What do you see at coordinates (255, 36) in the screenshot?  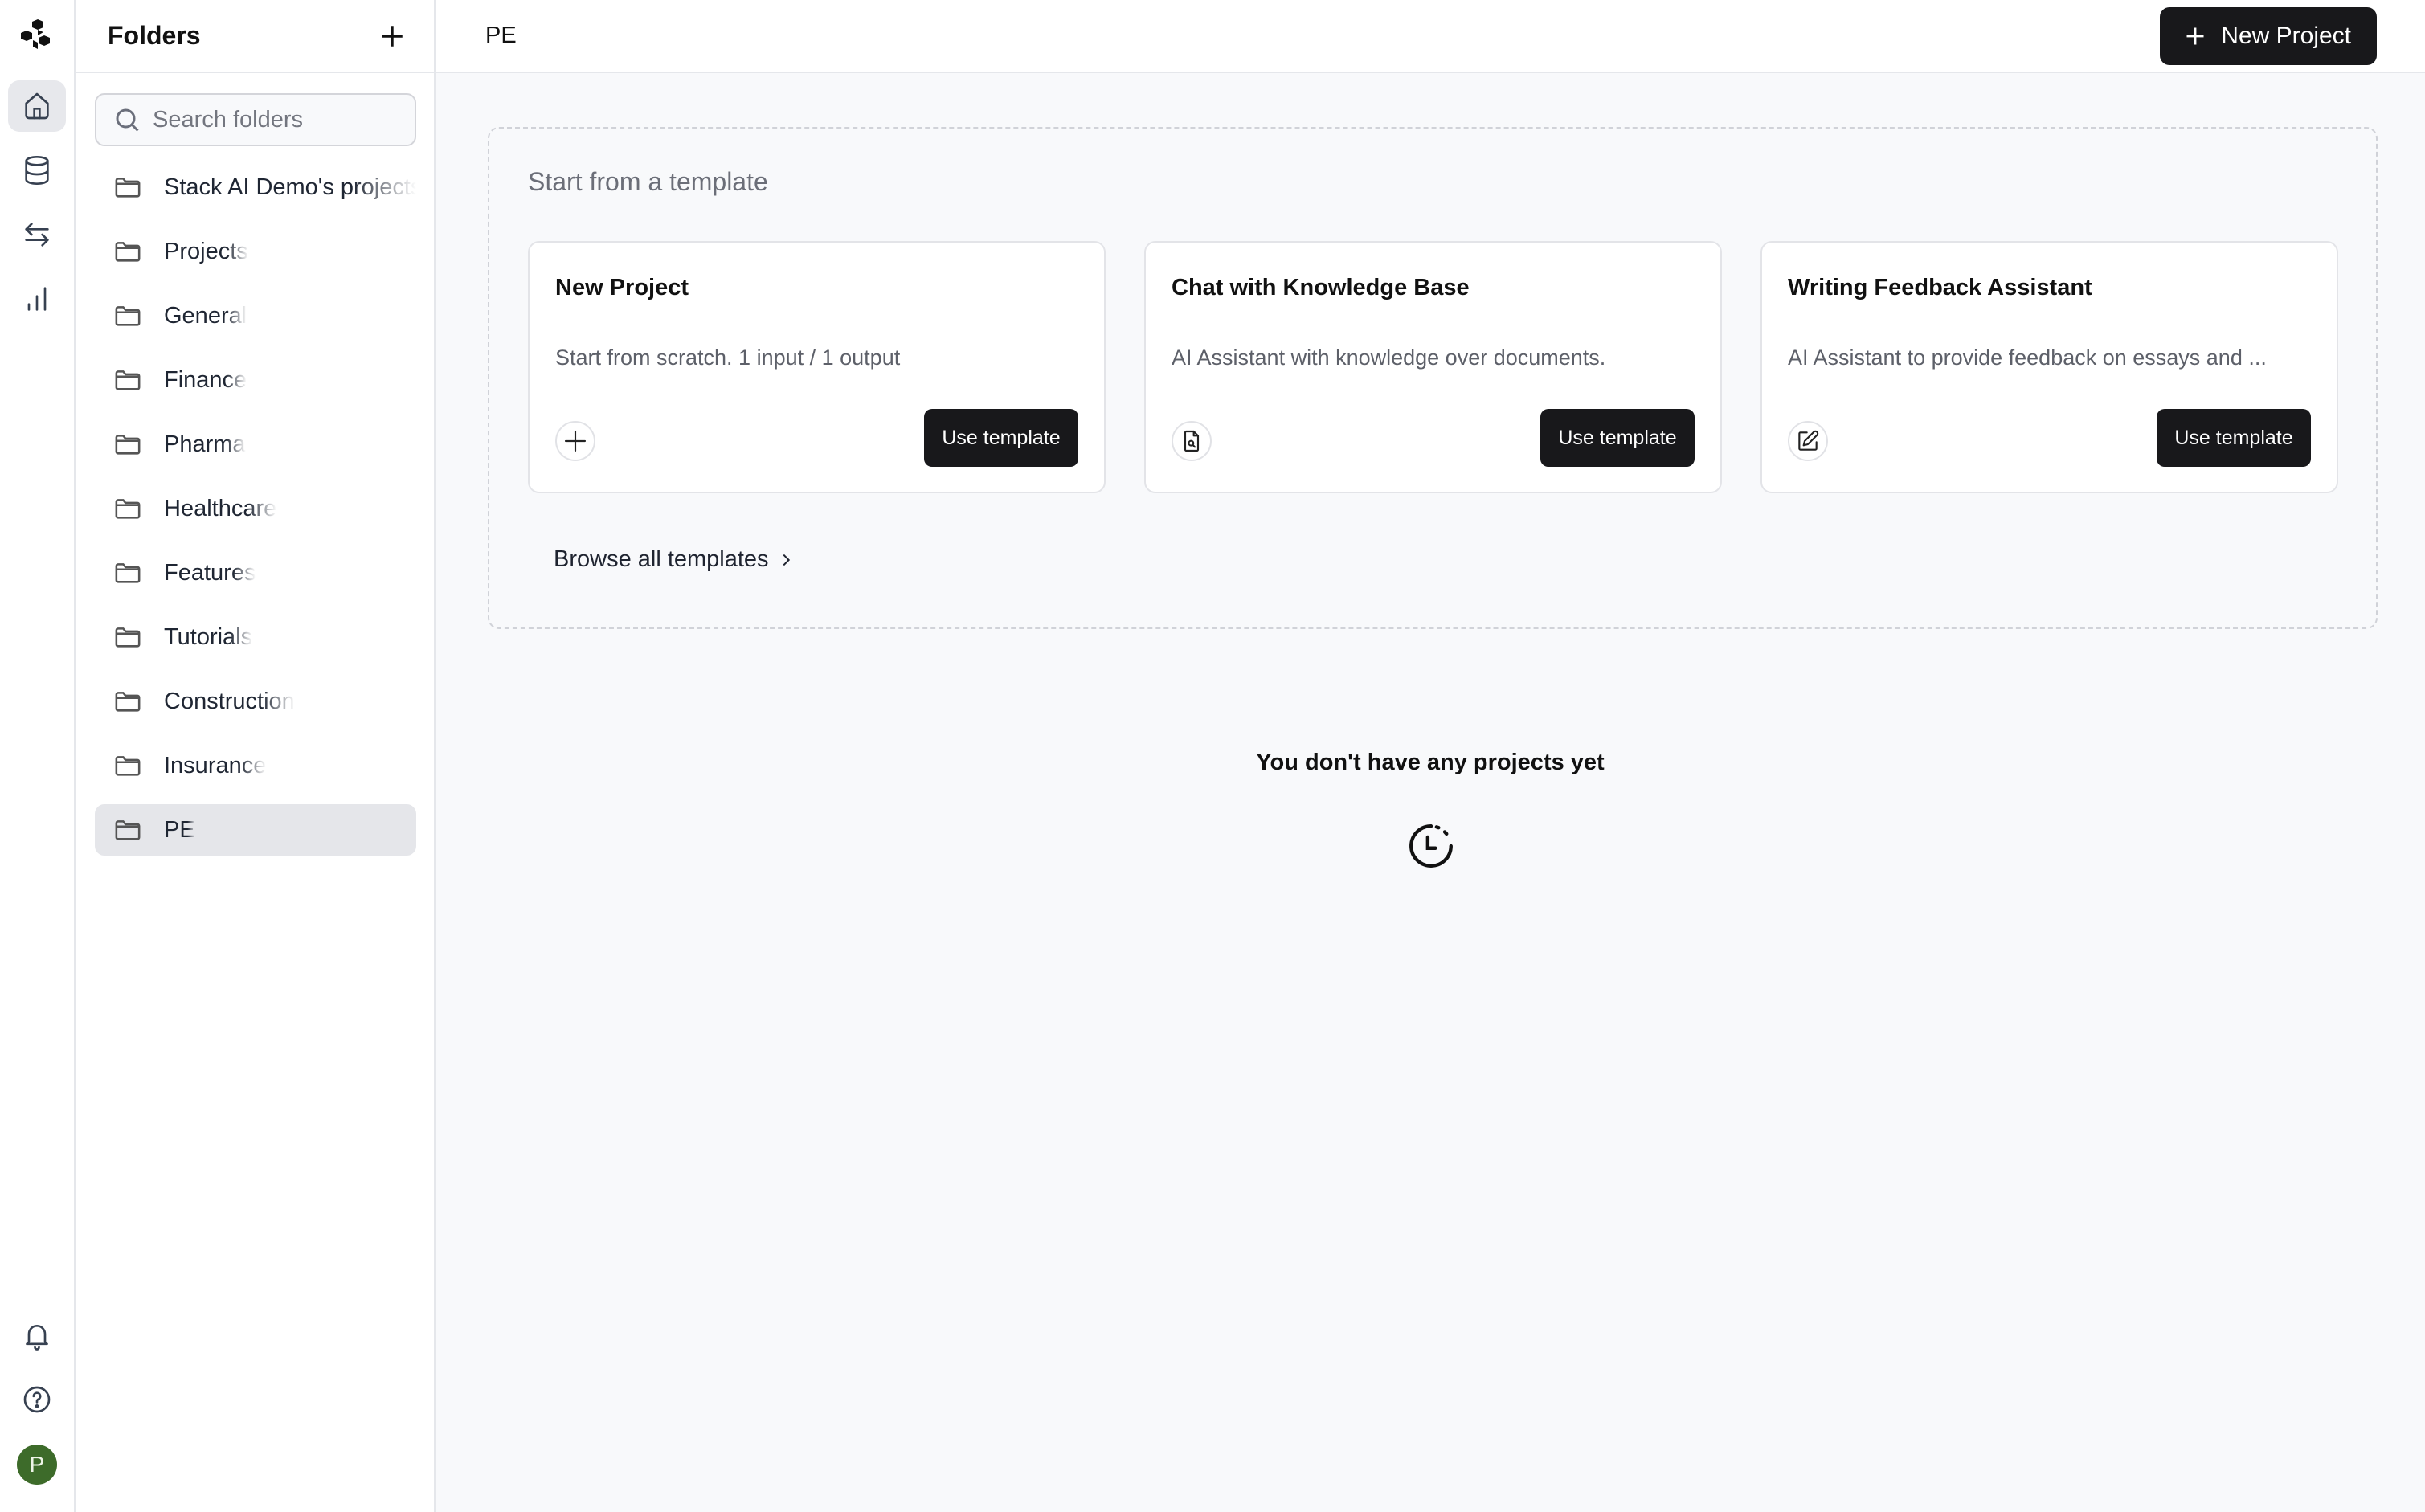 I see `folders-header: Folders` at bounding box center [255, 36].